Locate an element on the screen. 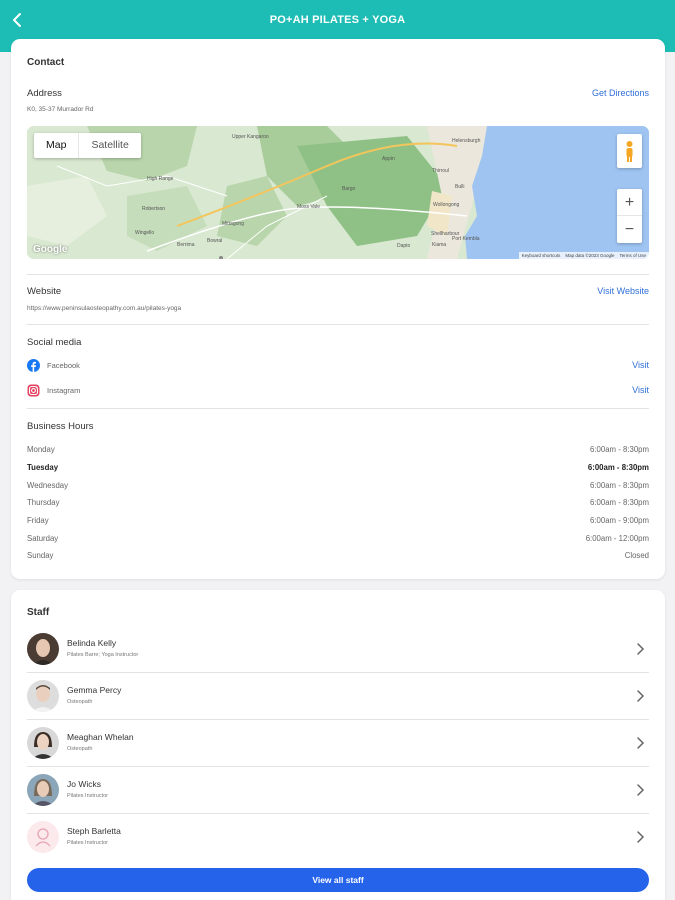 Image resolution: width=675 pixels, height=900 pixels. map-type-toggle: Map Satellite is located at coordinates (87, 145).